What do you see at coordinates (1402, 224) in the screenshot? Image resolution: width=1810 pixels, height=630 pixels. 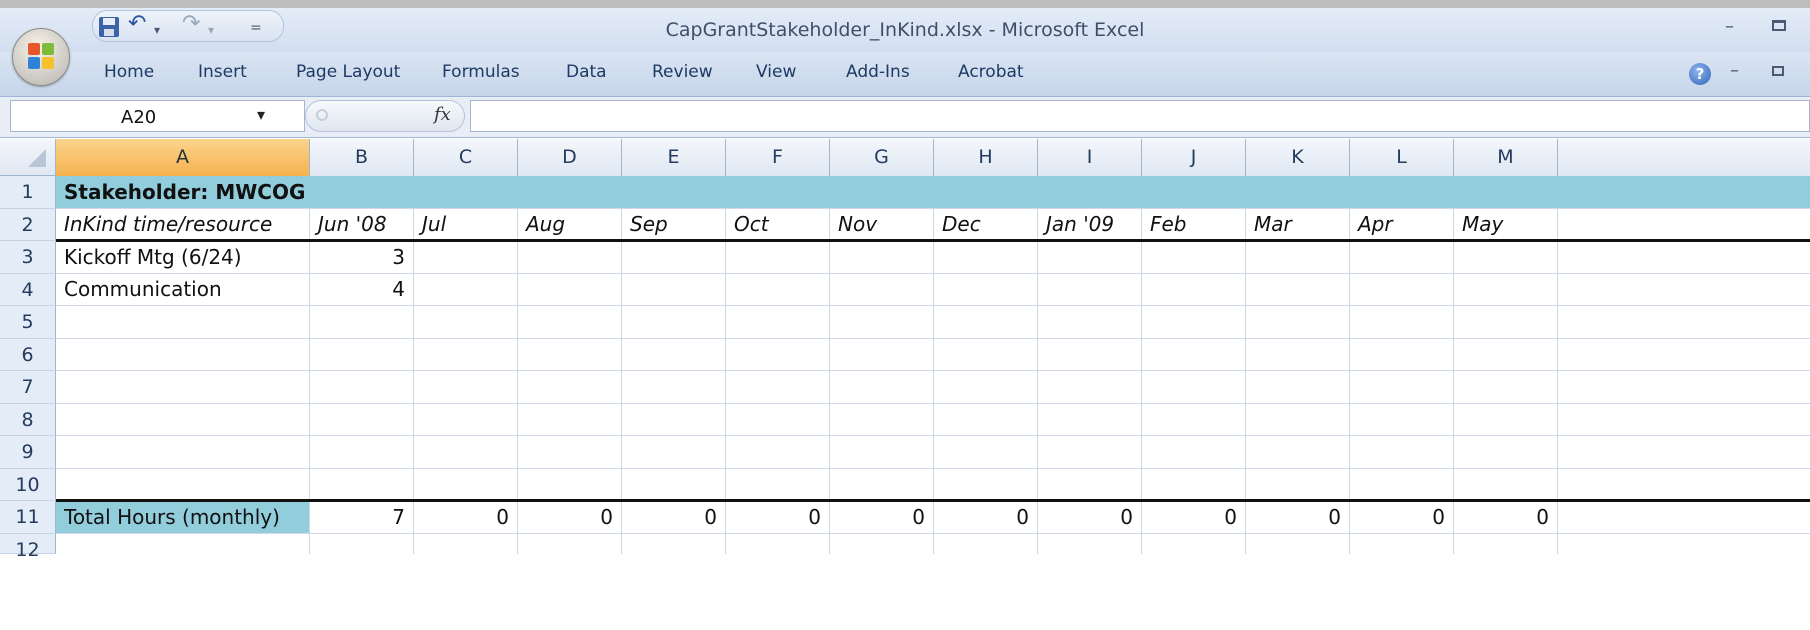 I see `column-label-cell: Apr` at bounding box center [1402, 224].